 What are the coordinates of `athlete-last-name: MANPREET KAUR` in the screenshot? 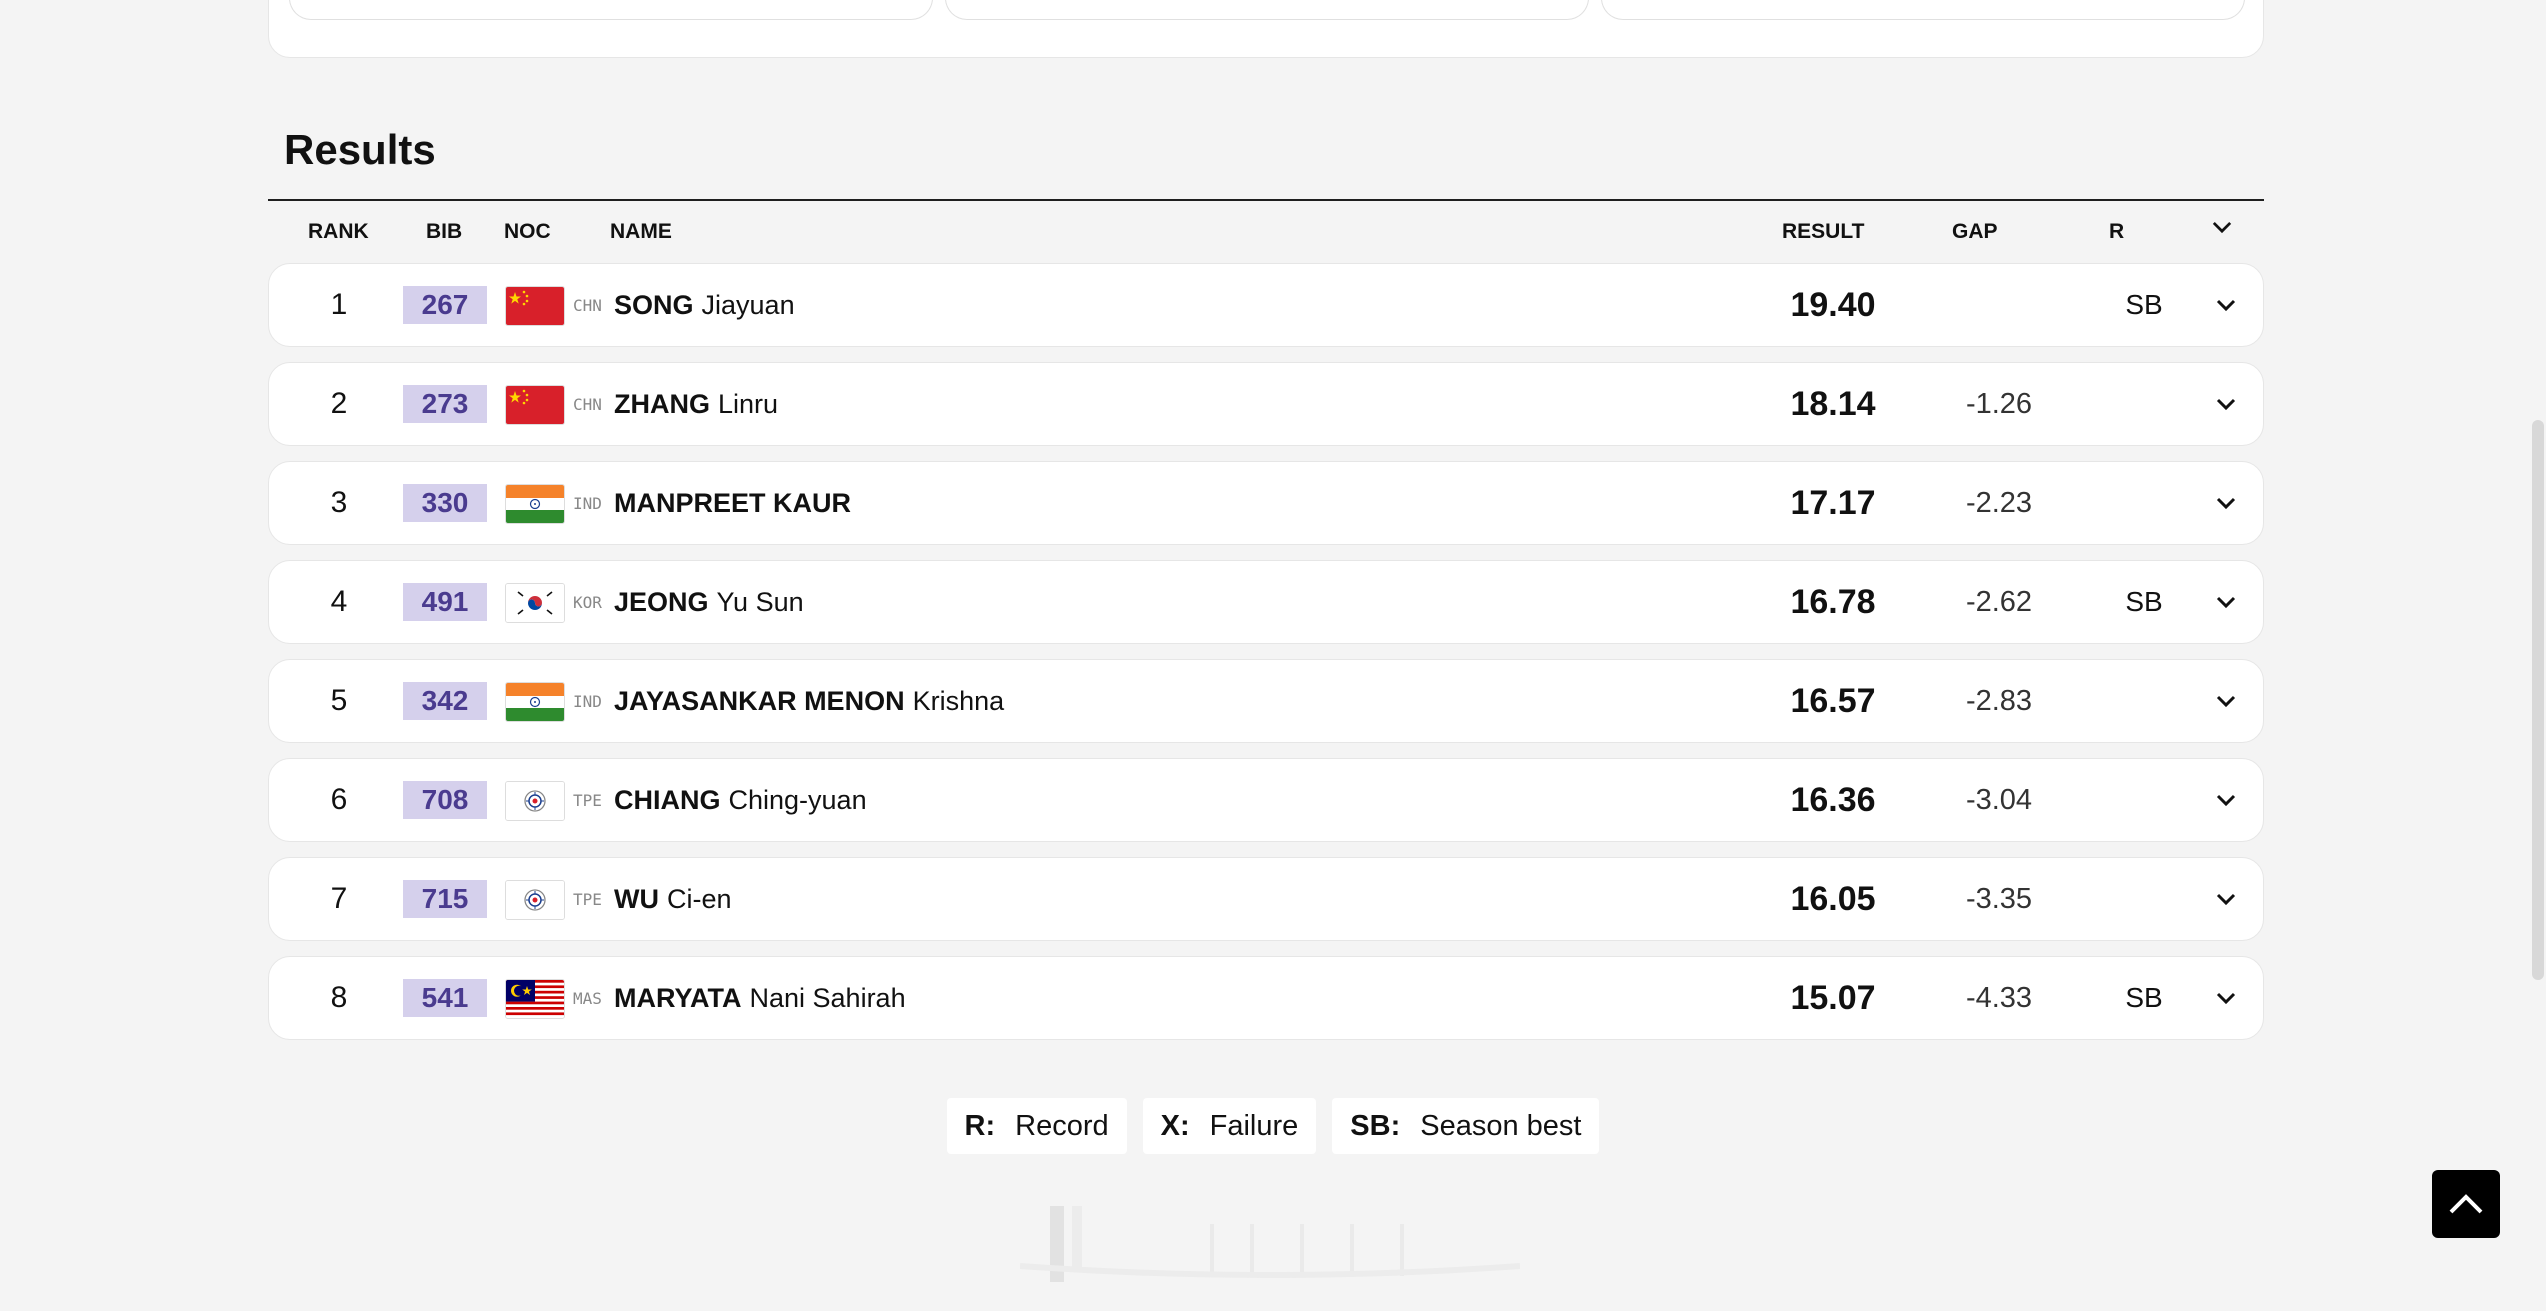 It's located at (733, 502).